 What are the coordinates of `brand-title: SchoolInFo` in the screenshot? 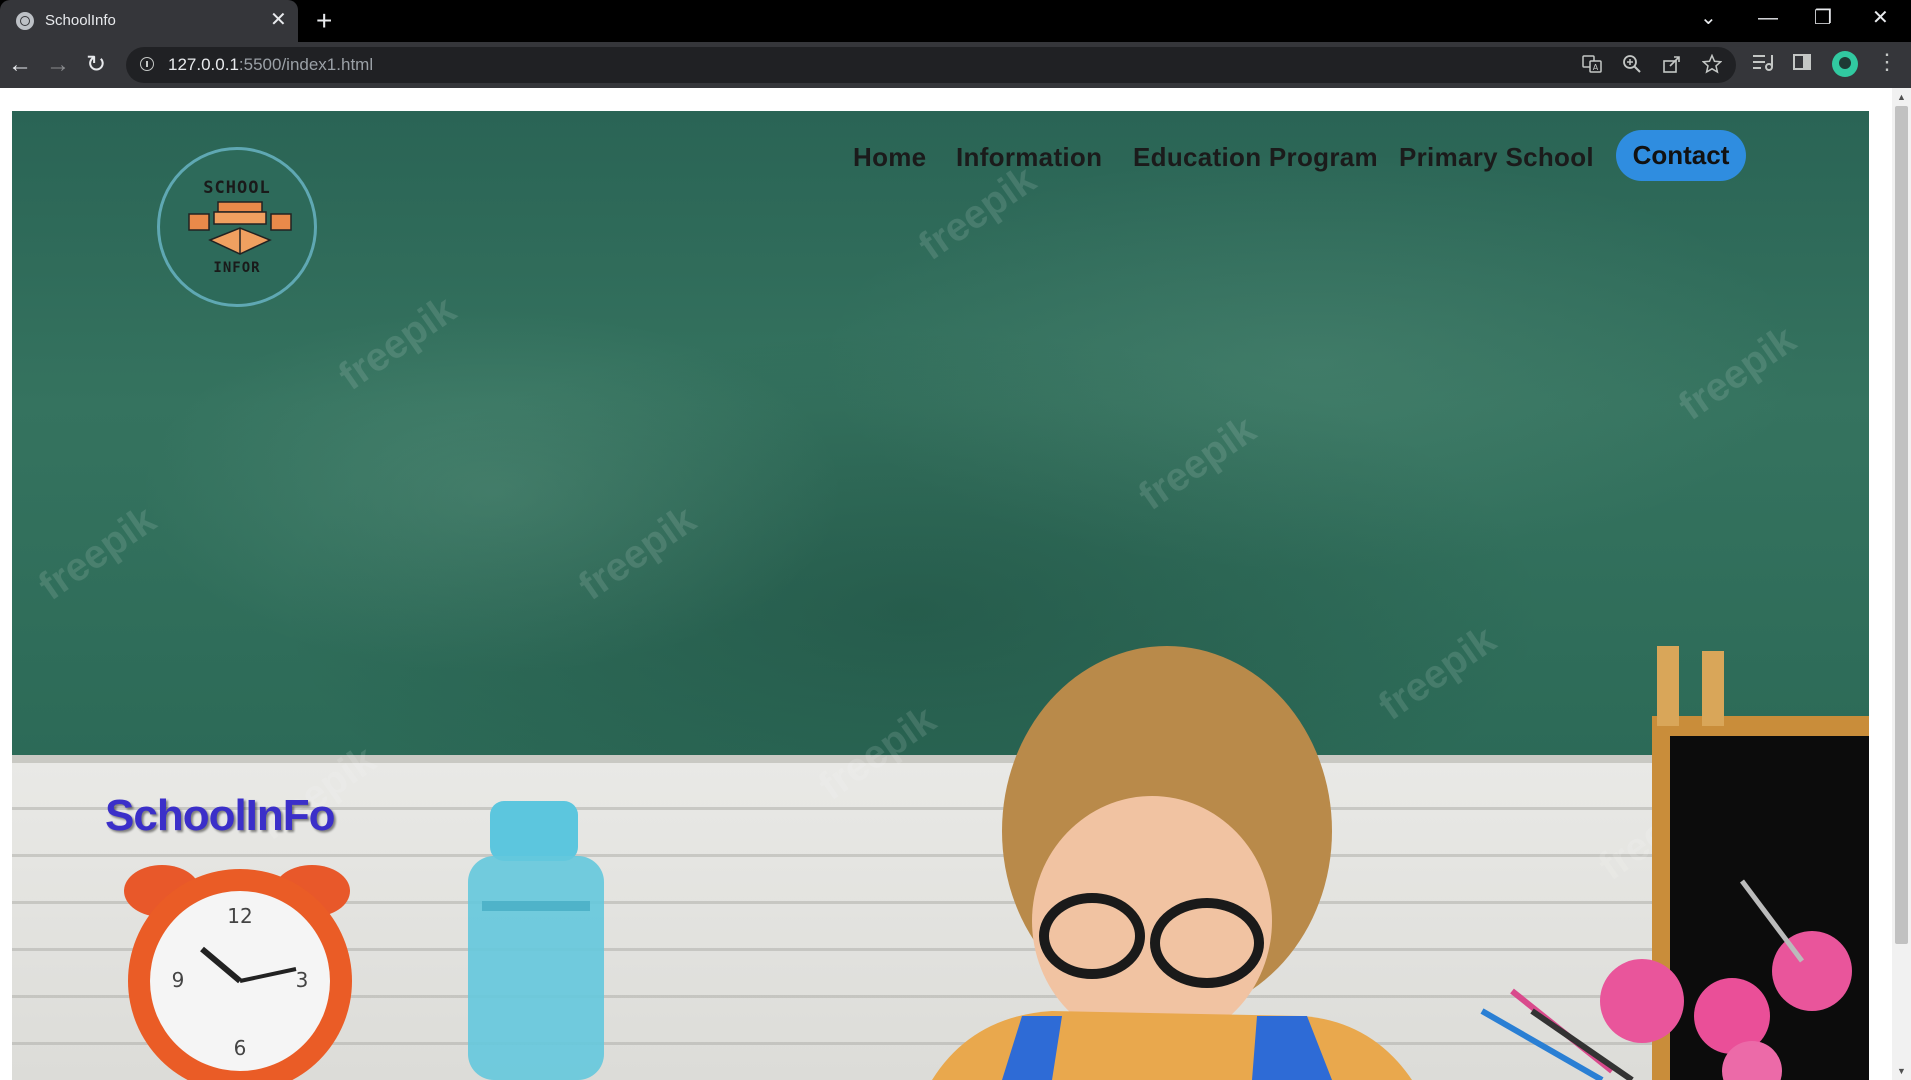 It's located at (220, 815).